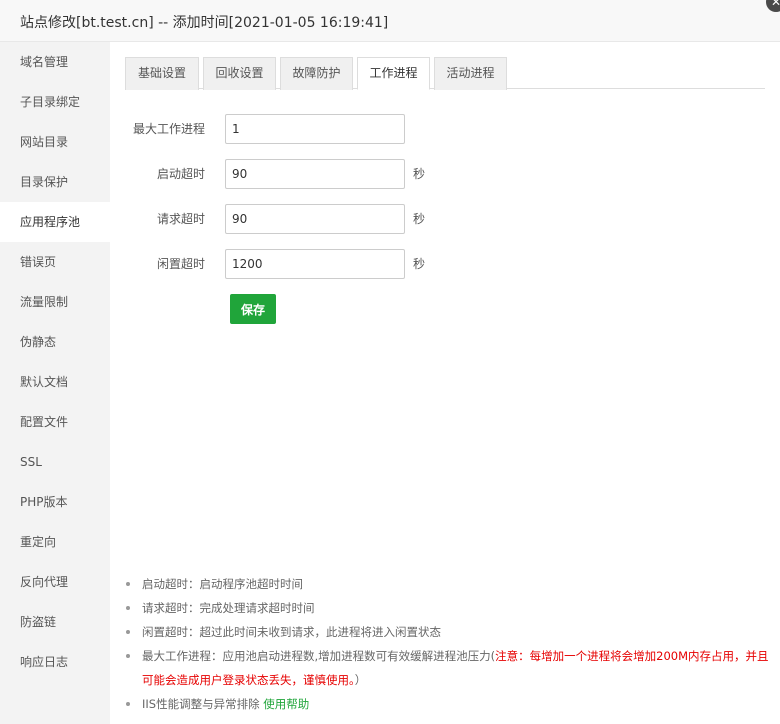 This screenshot has width=780, height=724. What do you see at coordinates (773, 6) in the screenshot?
I see `close-icon: ✕` at bounding box center [773, 6].